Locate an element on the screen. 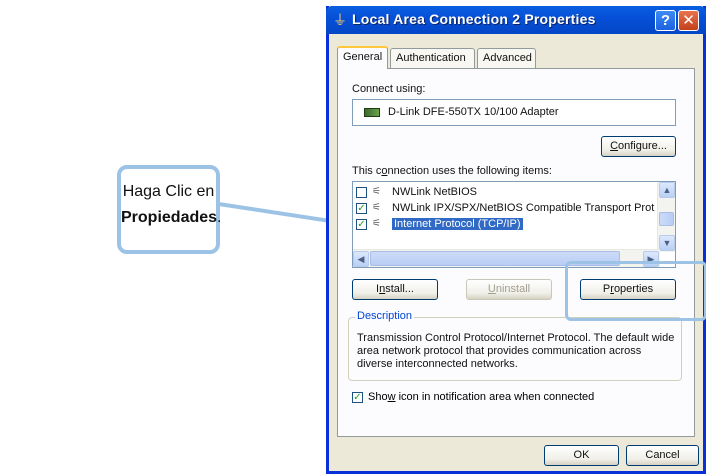 Image resolution: width=706 pixels, height=474 pixels. tab-general: General is located at coordinates (362, 57).